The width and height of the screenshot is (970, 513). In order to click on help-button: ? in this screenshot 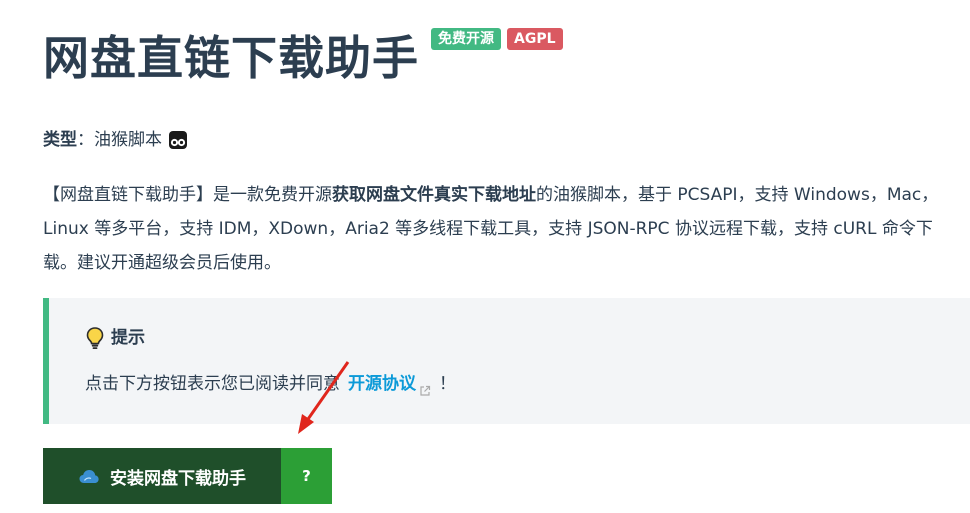, I will do `click(306, 476)`.